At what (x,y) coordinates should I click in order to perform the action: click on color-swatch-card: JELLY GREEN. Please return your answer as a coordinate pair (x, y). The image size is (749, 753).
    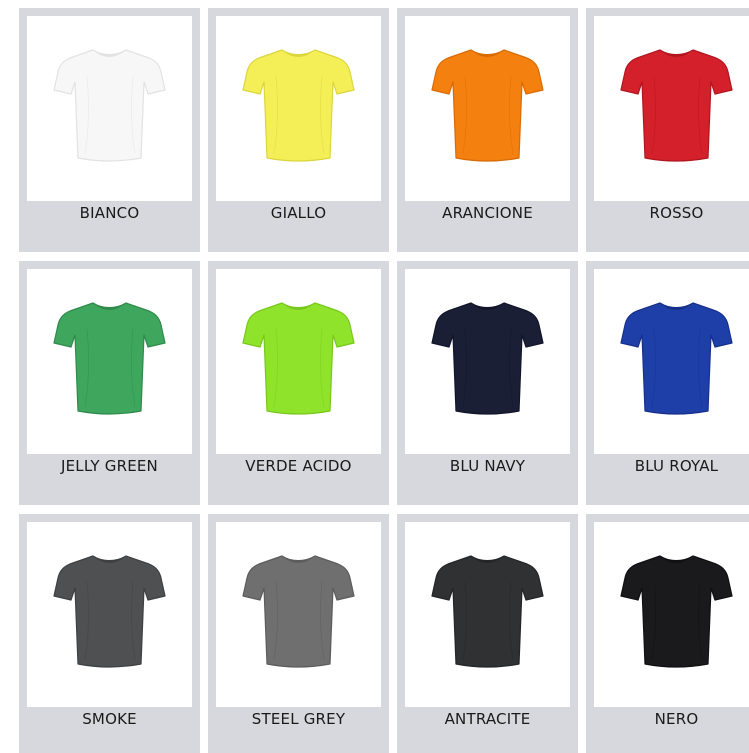
    Looking at the image, I should click on (109, 383).